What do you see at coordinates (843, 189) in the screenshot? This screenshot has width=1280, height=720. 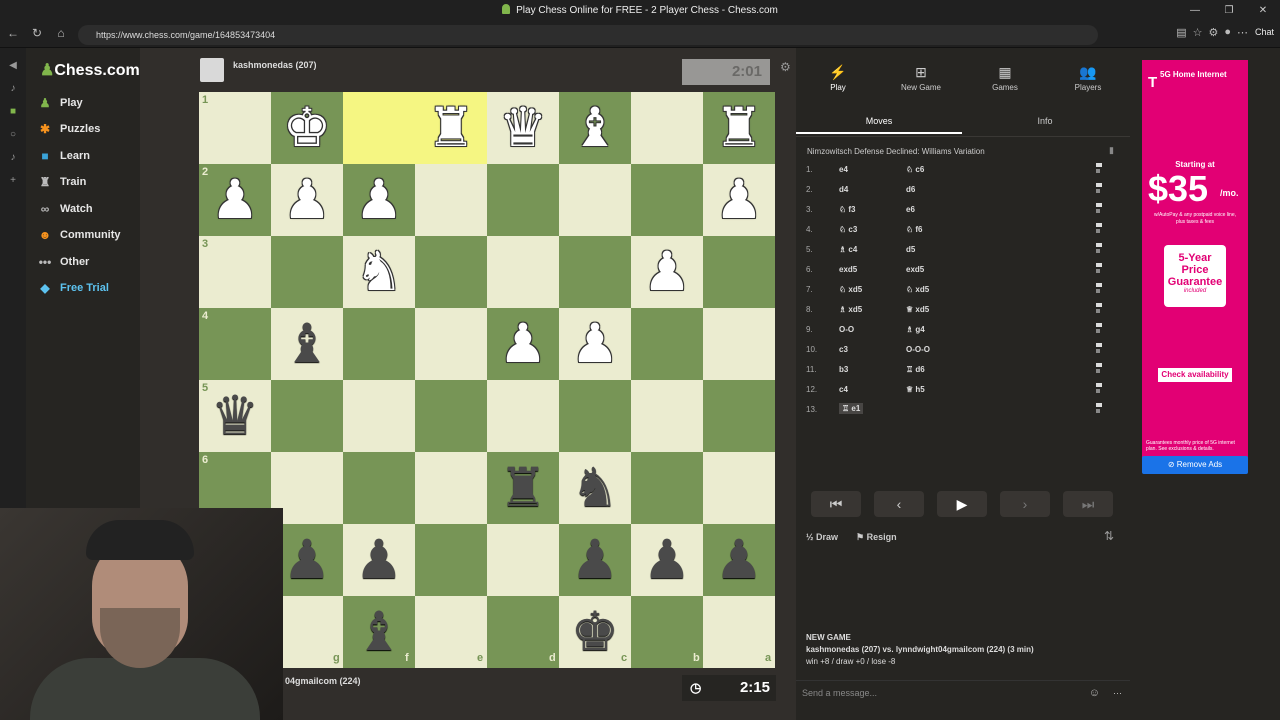 I see `white-move: d4` at bounding box center [843, 189].